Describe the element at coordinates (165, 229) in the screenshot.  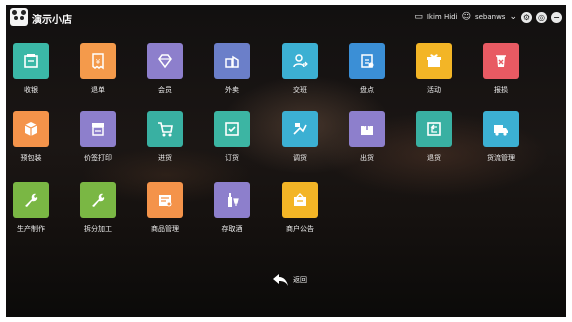
I see `tile-label: 商品管理` at that location.